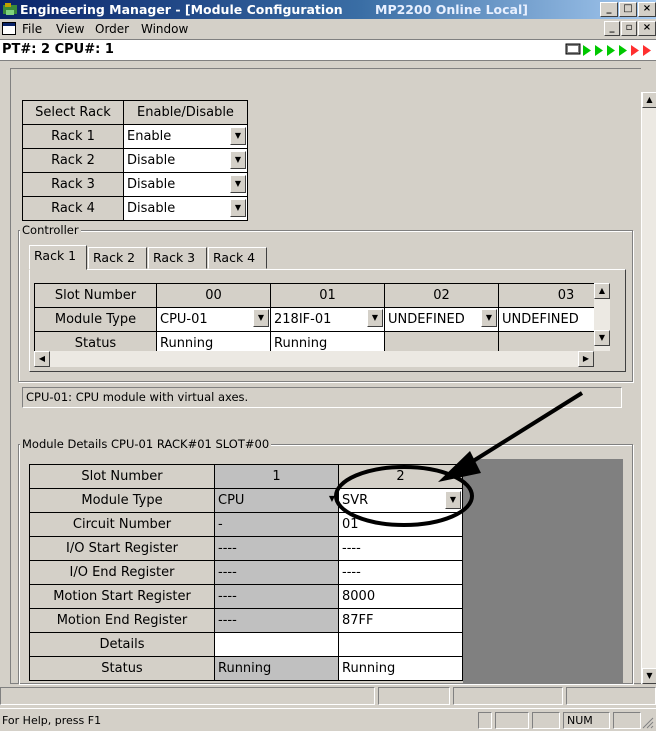 This screenshot has height=731, width=656. What do you see at coordinates (52, 720) in the screenshot?
I see `help-text: For Help, press F1` at bounding box center [52, 720].